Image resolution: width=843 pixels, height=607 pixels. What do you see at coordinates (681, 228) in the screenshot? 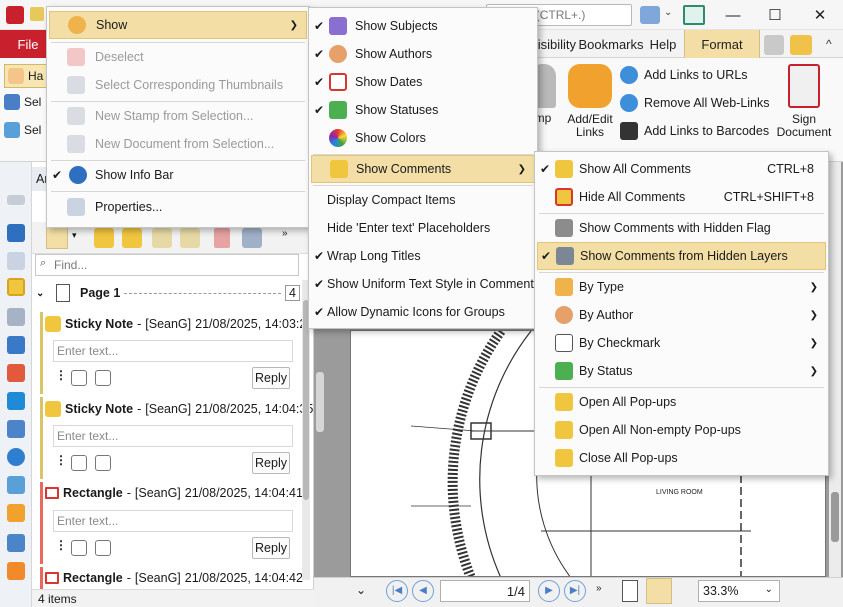
I see `menu-item-hidden-flag: Show Comments with Hidden Flag` at bounding box center [681, 228].